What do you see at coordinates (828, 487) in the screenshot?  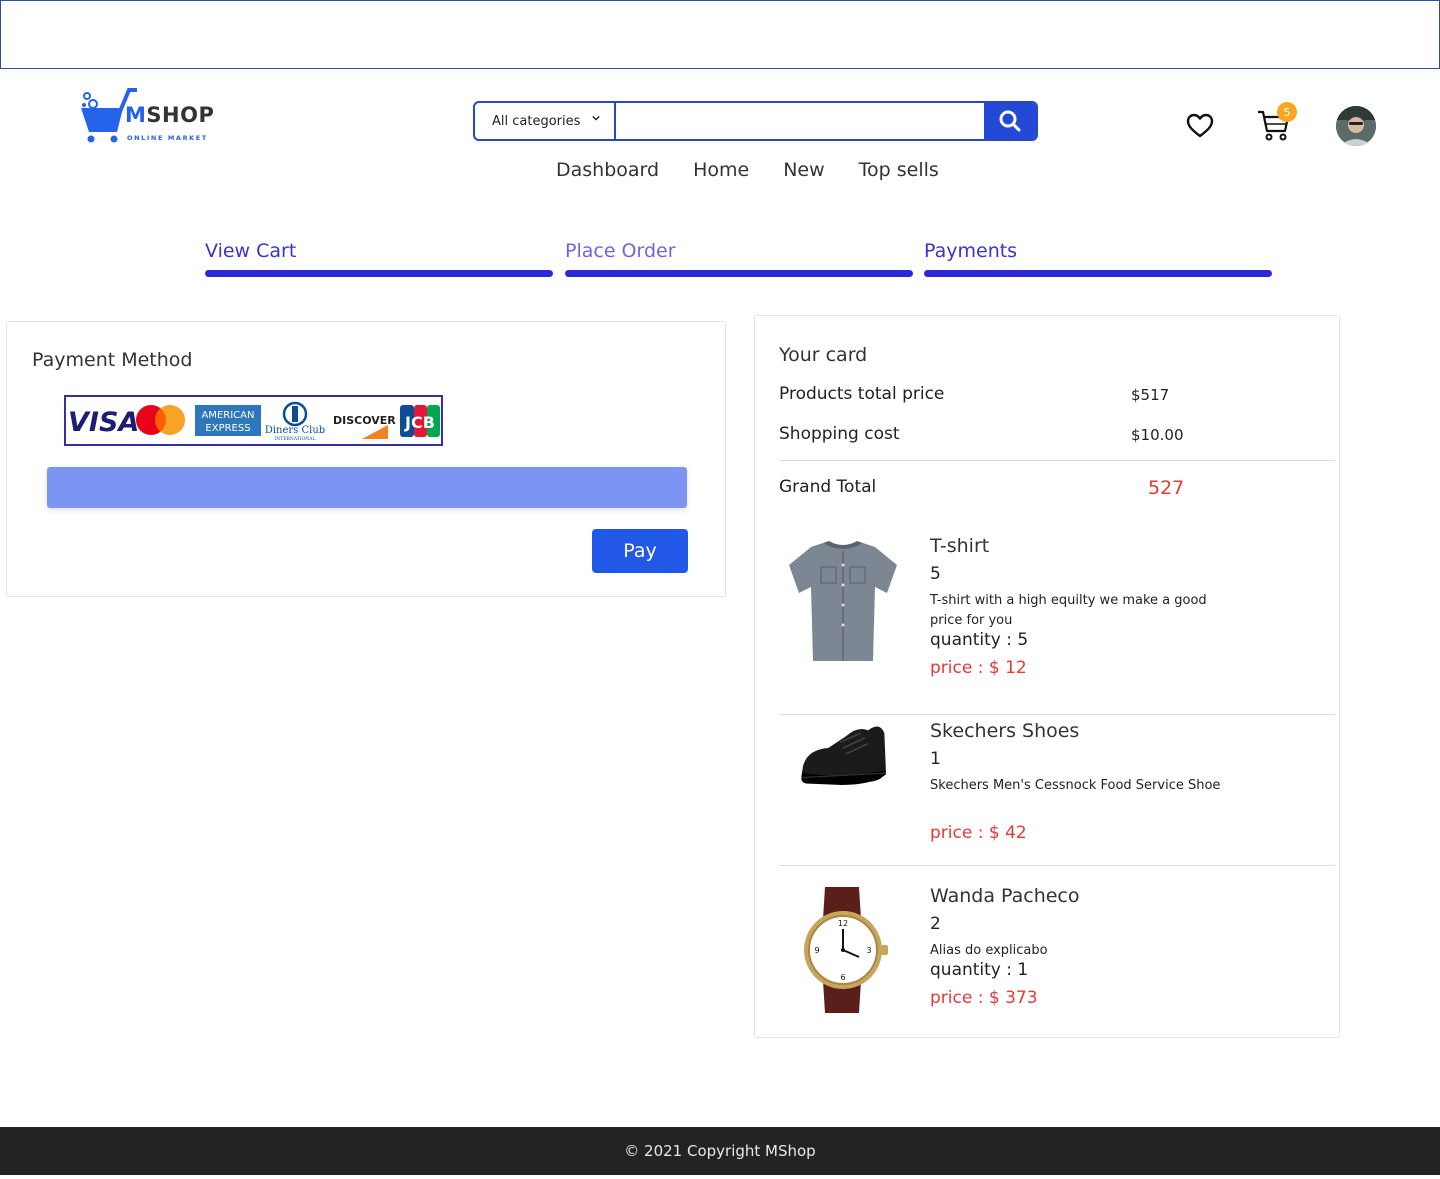 I see `grand-total-label: Grand Total` at bounding box center [828, 487].